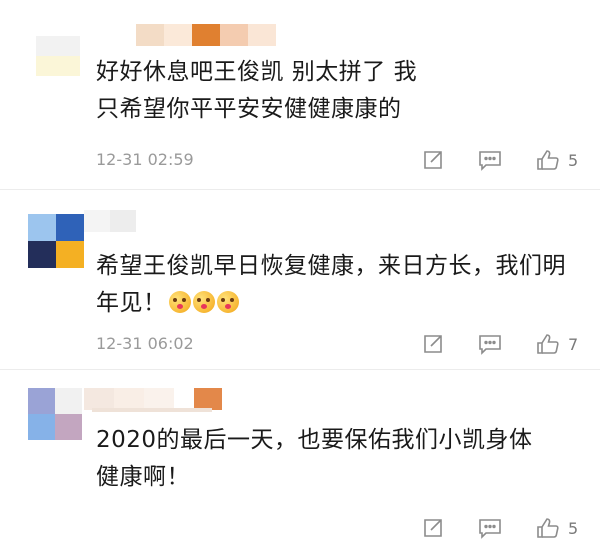 The image size is (600, 550). I want to click on comment-text-body: 希望王俊凯早日恢复健康，来日方长，我们明年见！, so click(331, 284).